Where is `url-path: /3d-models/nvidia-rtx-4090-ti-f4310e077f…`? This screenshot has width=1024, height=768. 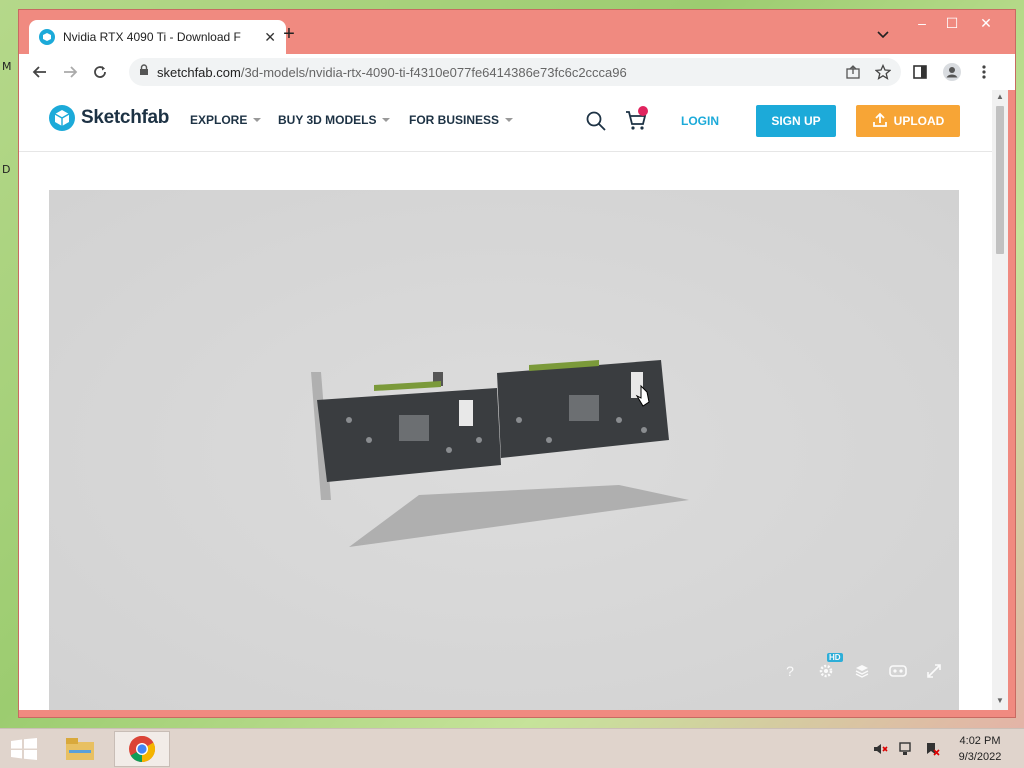
url-path: /3d-models/nvidia-rtx-4090-ti-f4310e077f… is located at coordinates (433, 72).